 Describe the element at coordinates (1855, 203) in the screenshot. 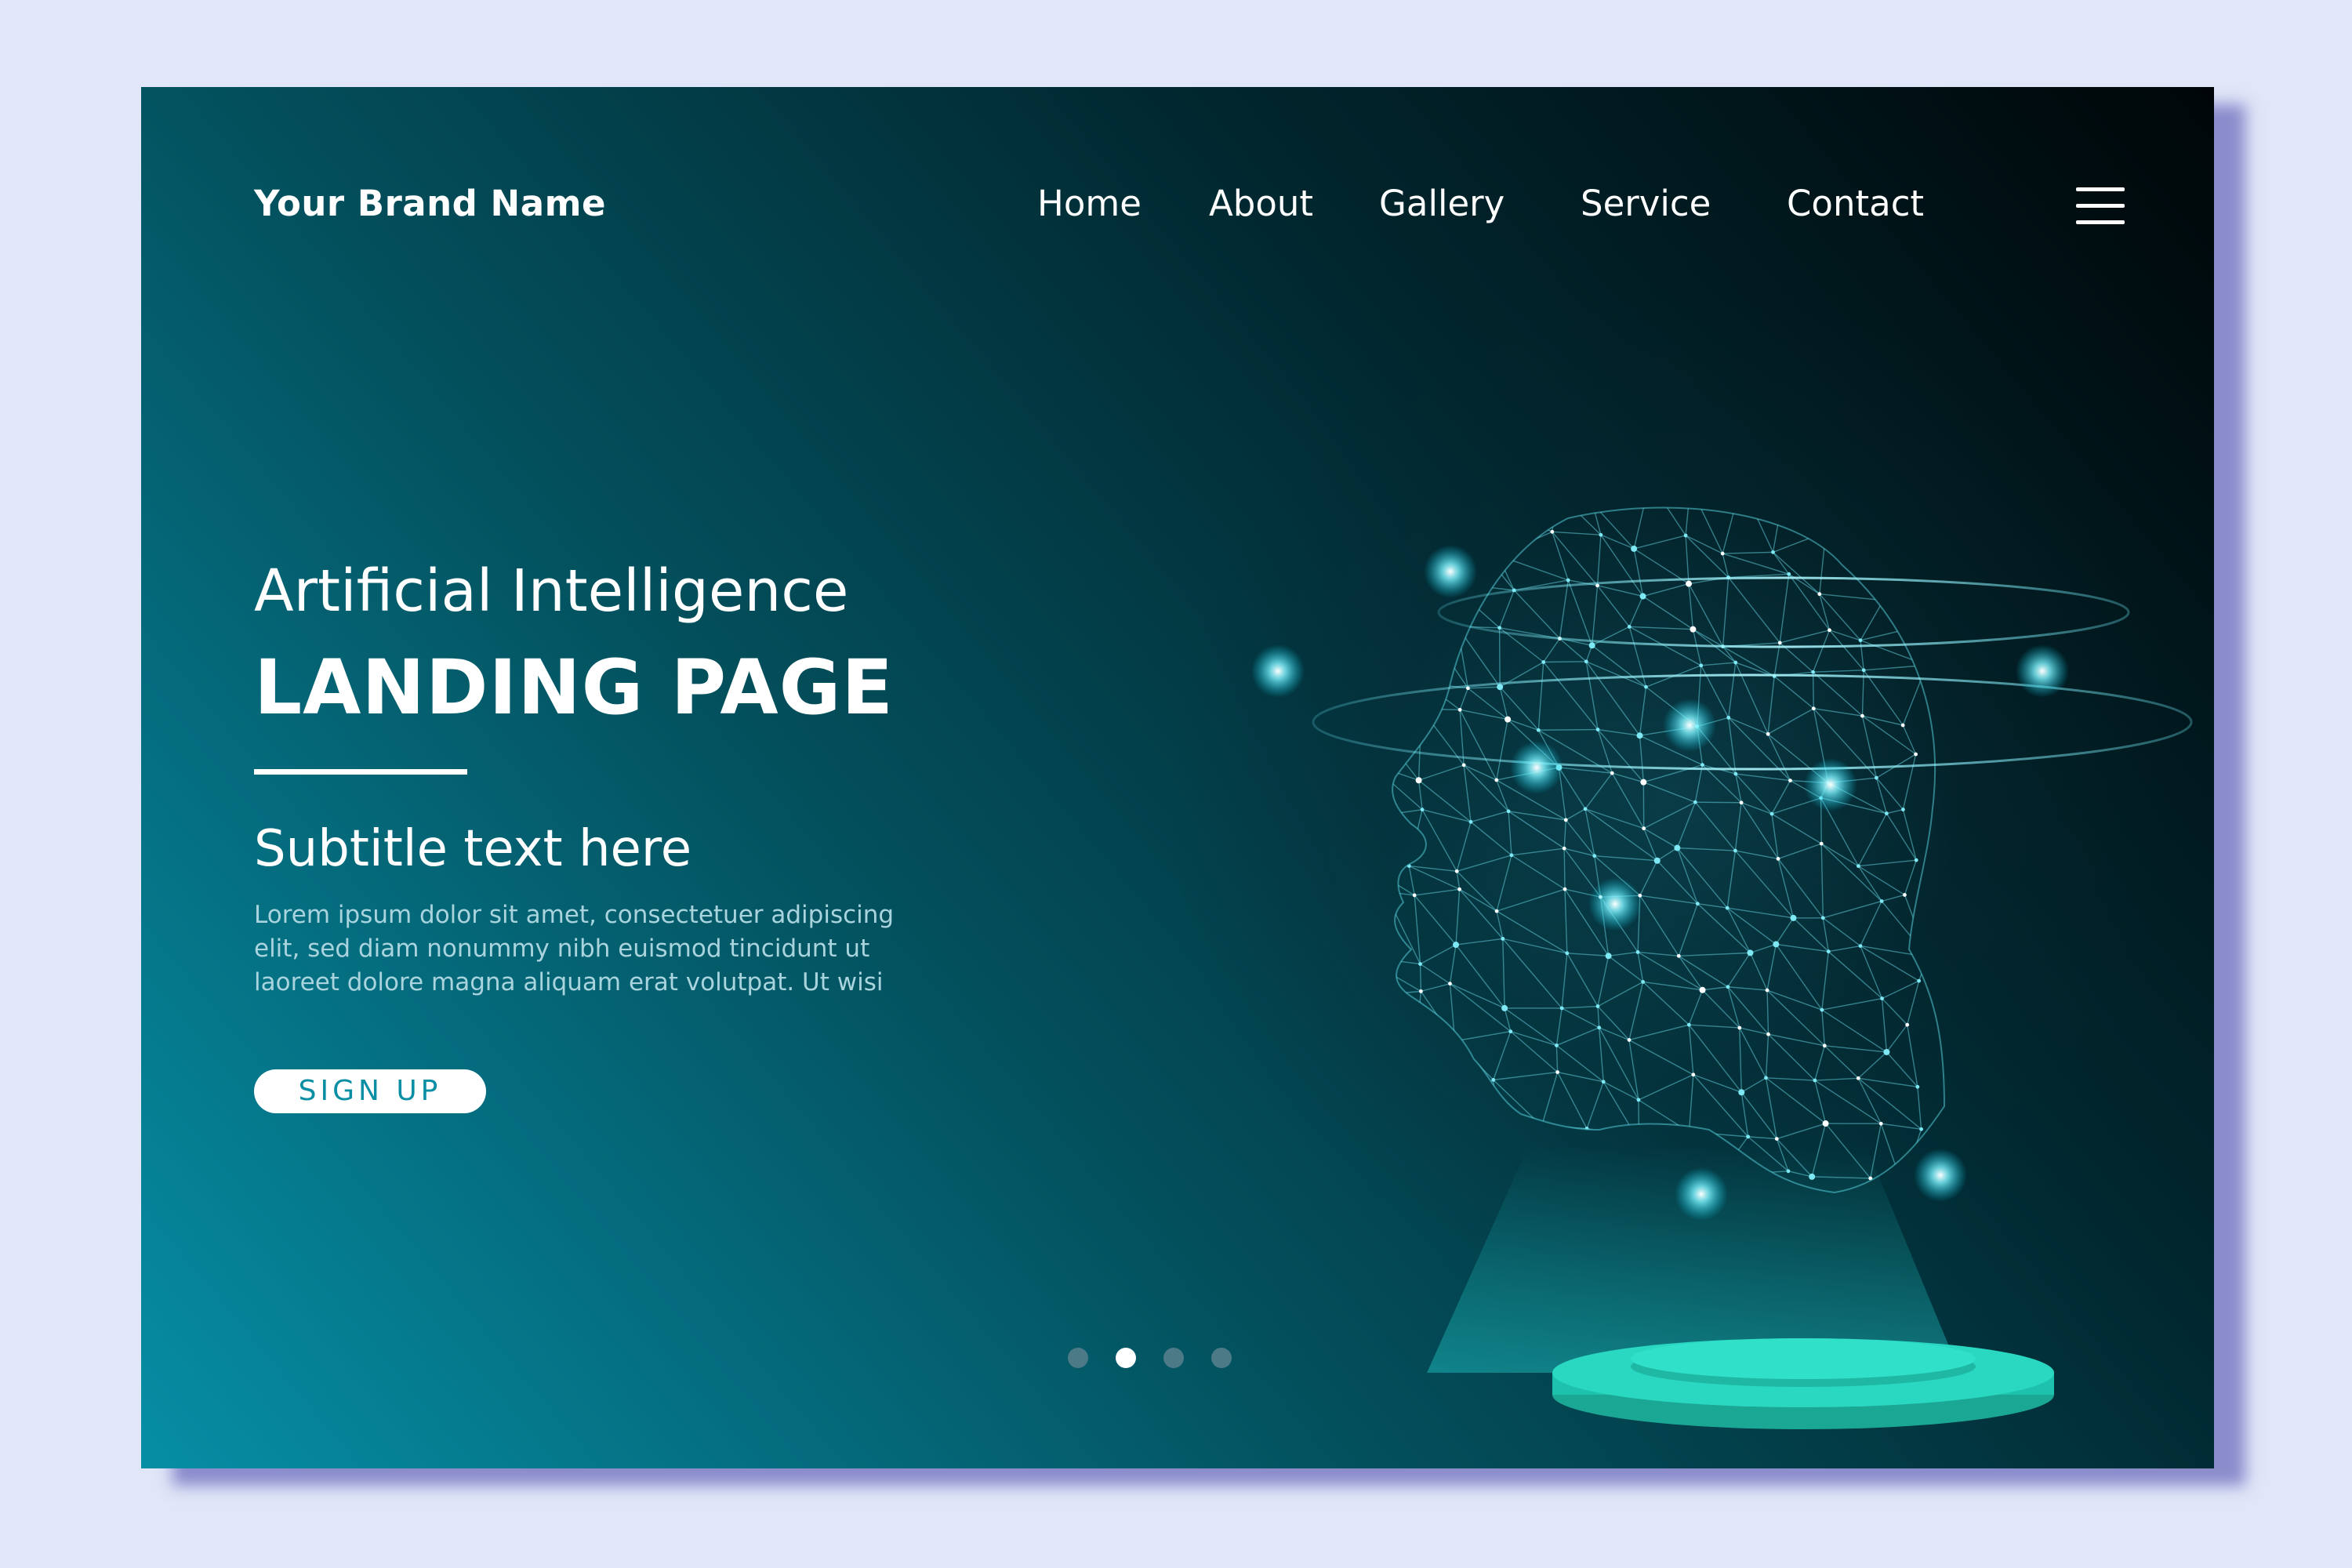

I see `nav-contact: Contact` at that location.